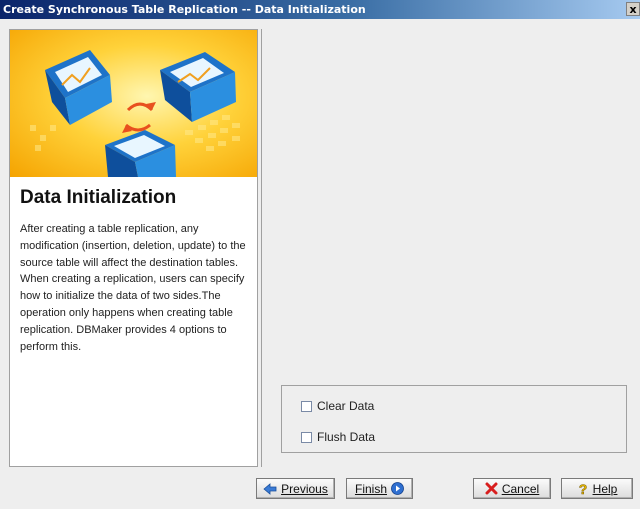  I want to click on flush-data-option: Flush Data, so click(338, 437).